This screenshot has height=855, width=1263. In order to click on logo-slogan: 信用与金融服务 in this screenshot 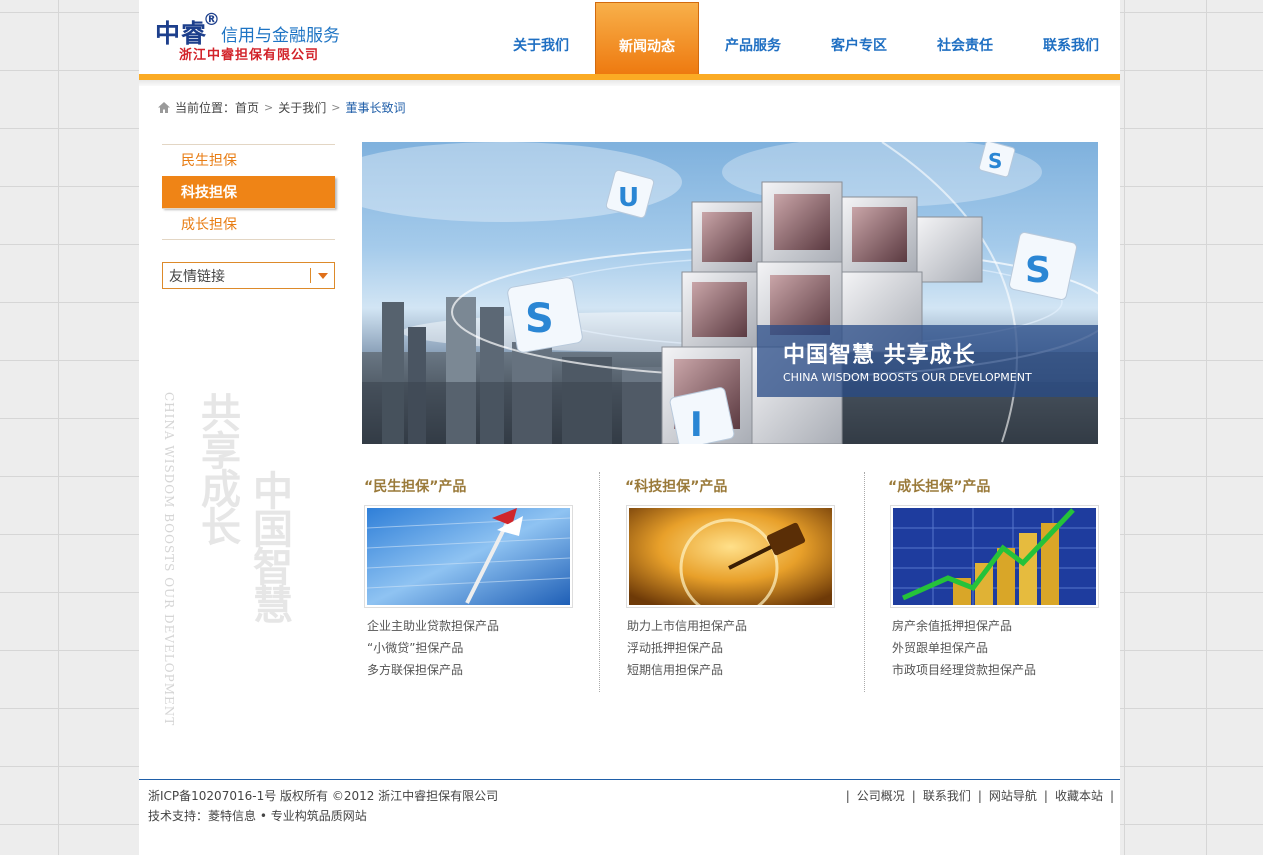, I will do `click(280, 36)`.